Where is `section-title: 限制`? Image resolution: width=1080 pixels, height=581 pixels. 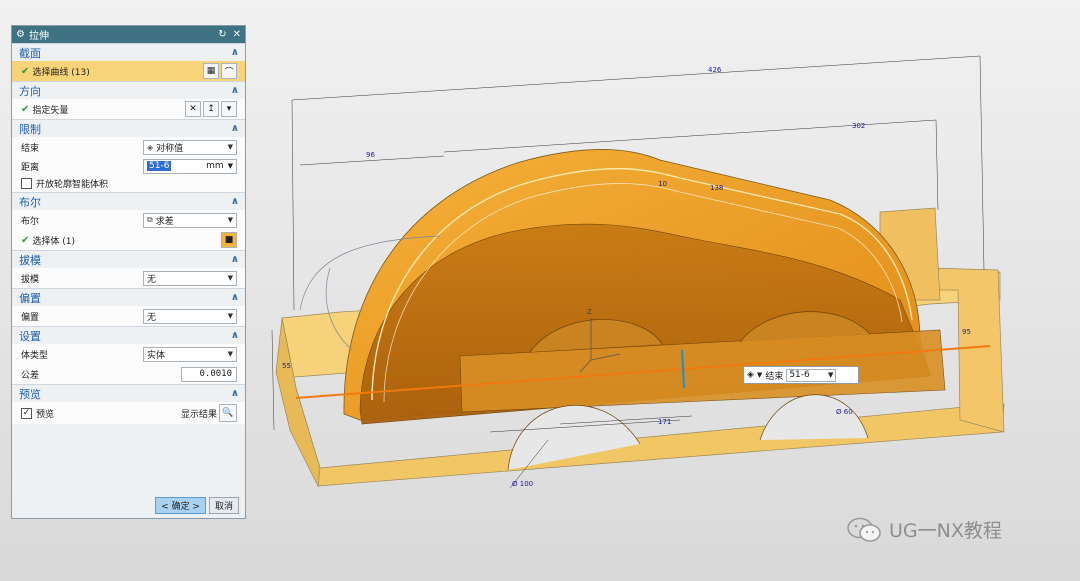 section-title: 限制 is located at coordinates (30, 129).